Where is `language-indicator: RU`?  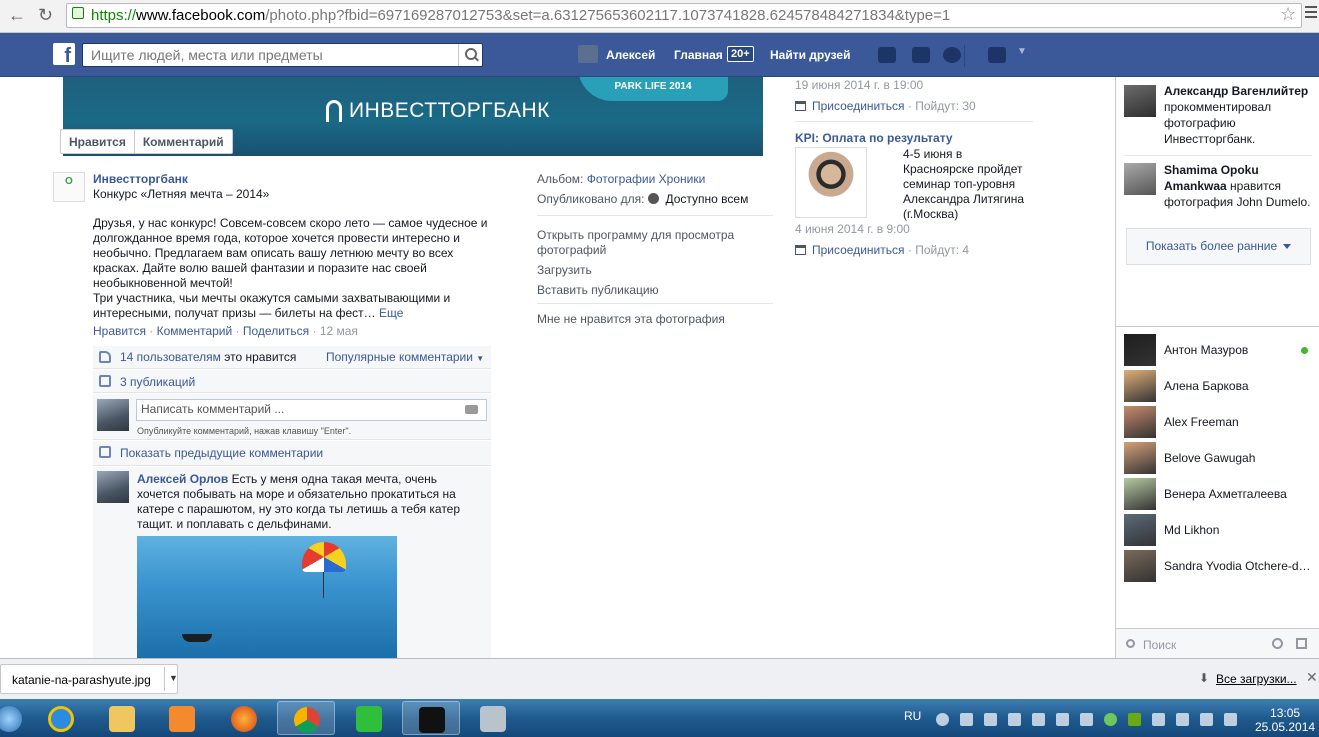
language-indicator: RU is located at coordinates (912, 716).